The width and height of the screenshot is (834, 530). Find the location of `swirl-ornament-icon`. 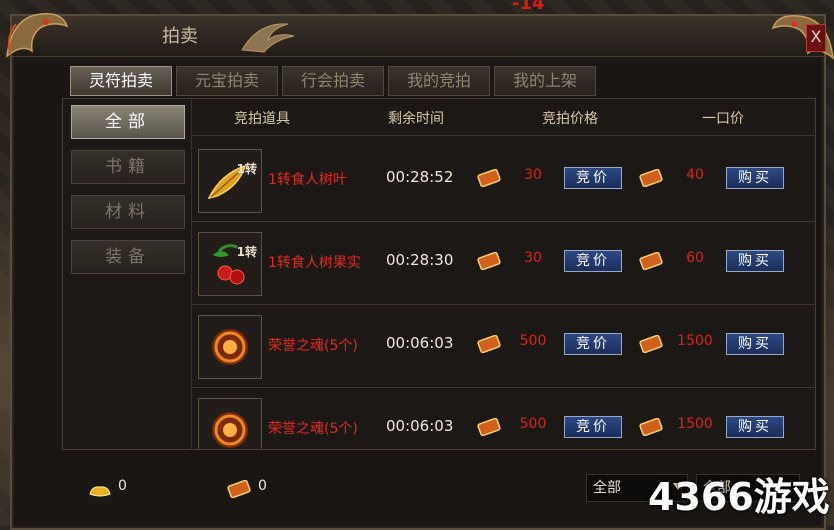

swirl-ornament-icon is located at coordinates (268, 38).